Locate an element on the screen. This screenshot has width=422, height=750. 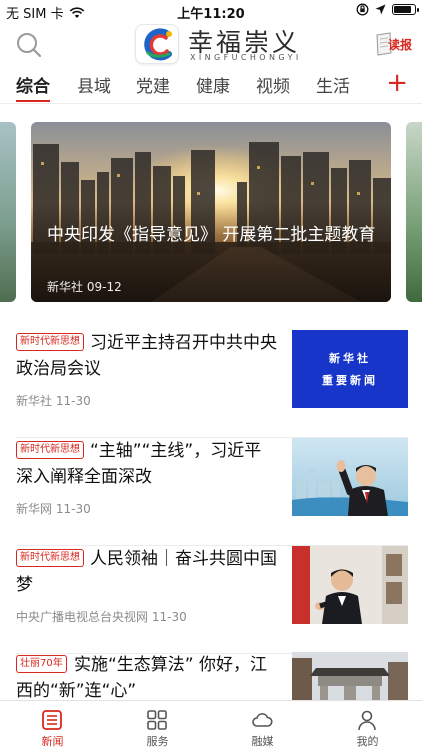
read-newspaper-button: 读报 is located at coordinates (394, 45).